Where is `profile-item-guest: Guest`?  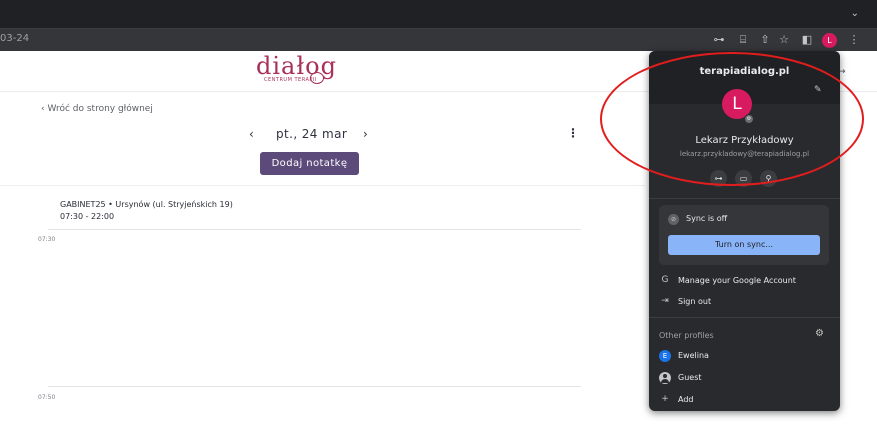
profile-item-guest: Guest is located at coordinates (744, 378).